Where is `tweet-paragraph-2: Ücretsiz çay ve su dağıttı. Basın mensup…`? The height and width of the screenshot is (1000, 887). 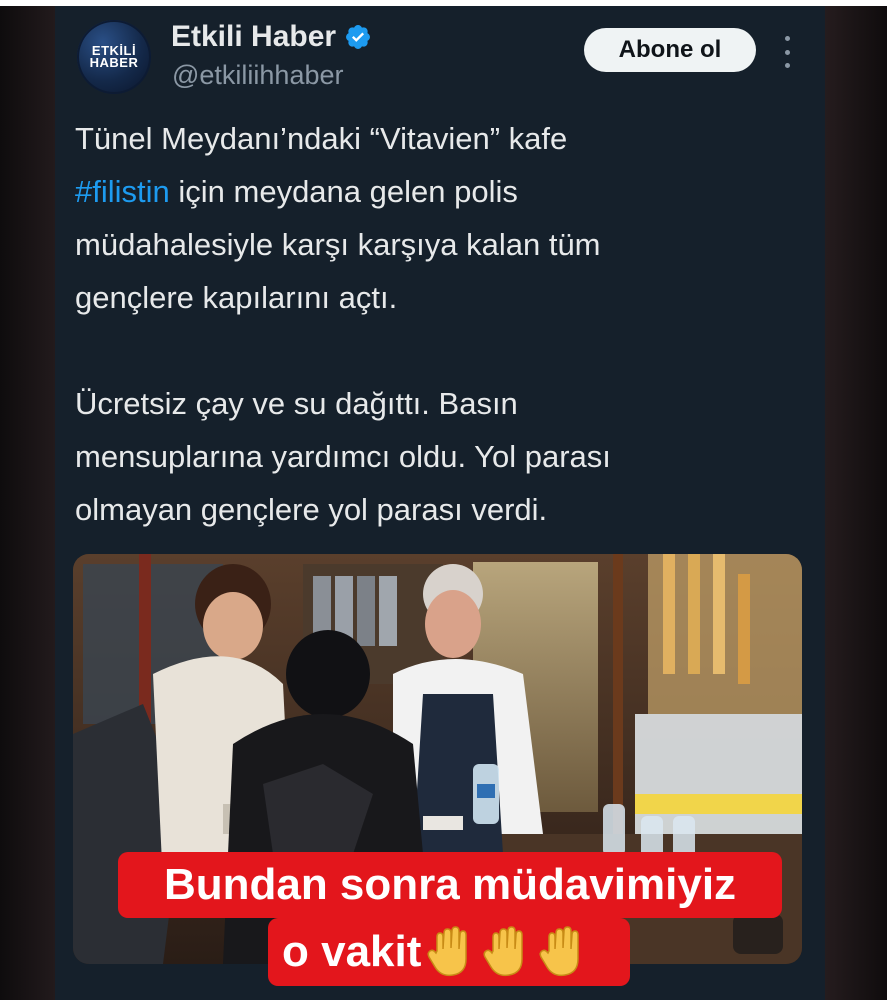 tweet-paragraph-2: Ücretsiz çay ve su dağıttı. Basın mensup… is located at coordinates (440, 456).